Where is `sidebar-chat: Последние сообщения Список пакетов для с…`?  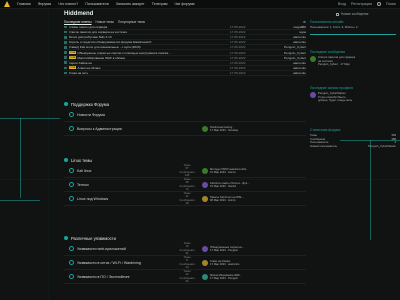 sidebar-chat: Последние сообщения Список пакетов для с… is located at coordinates (353, 58).